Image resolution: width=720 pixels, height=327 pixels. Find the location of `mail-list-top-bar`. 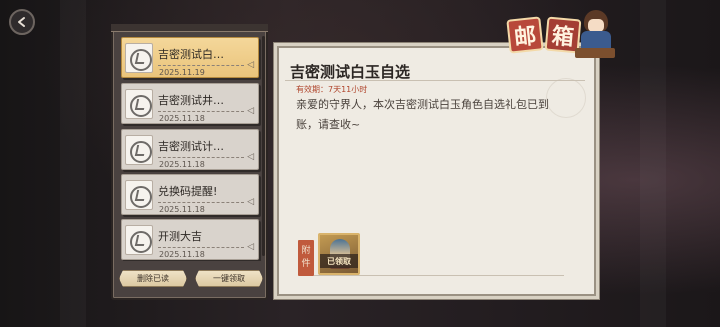

mail-list-top-bar is located at coordinates (189, 28).